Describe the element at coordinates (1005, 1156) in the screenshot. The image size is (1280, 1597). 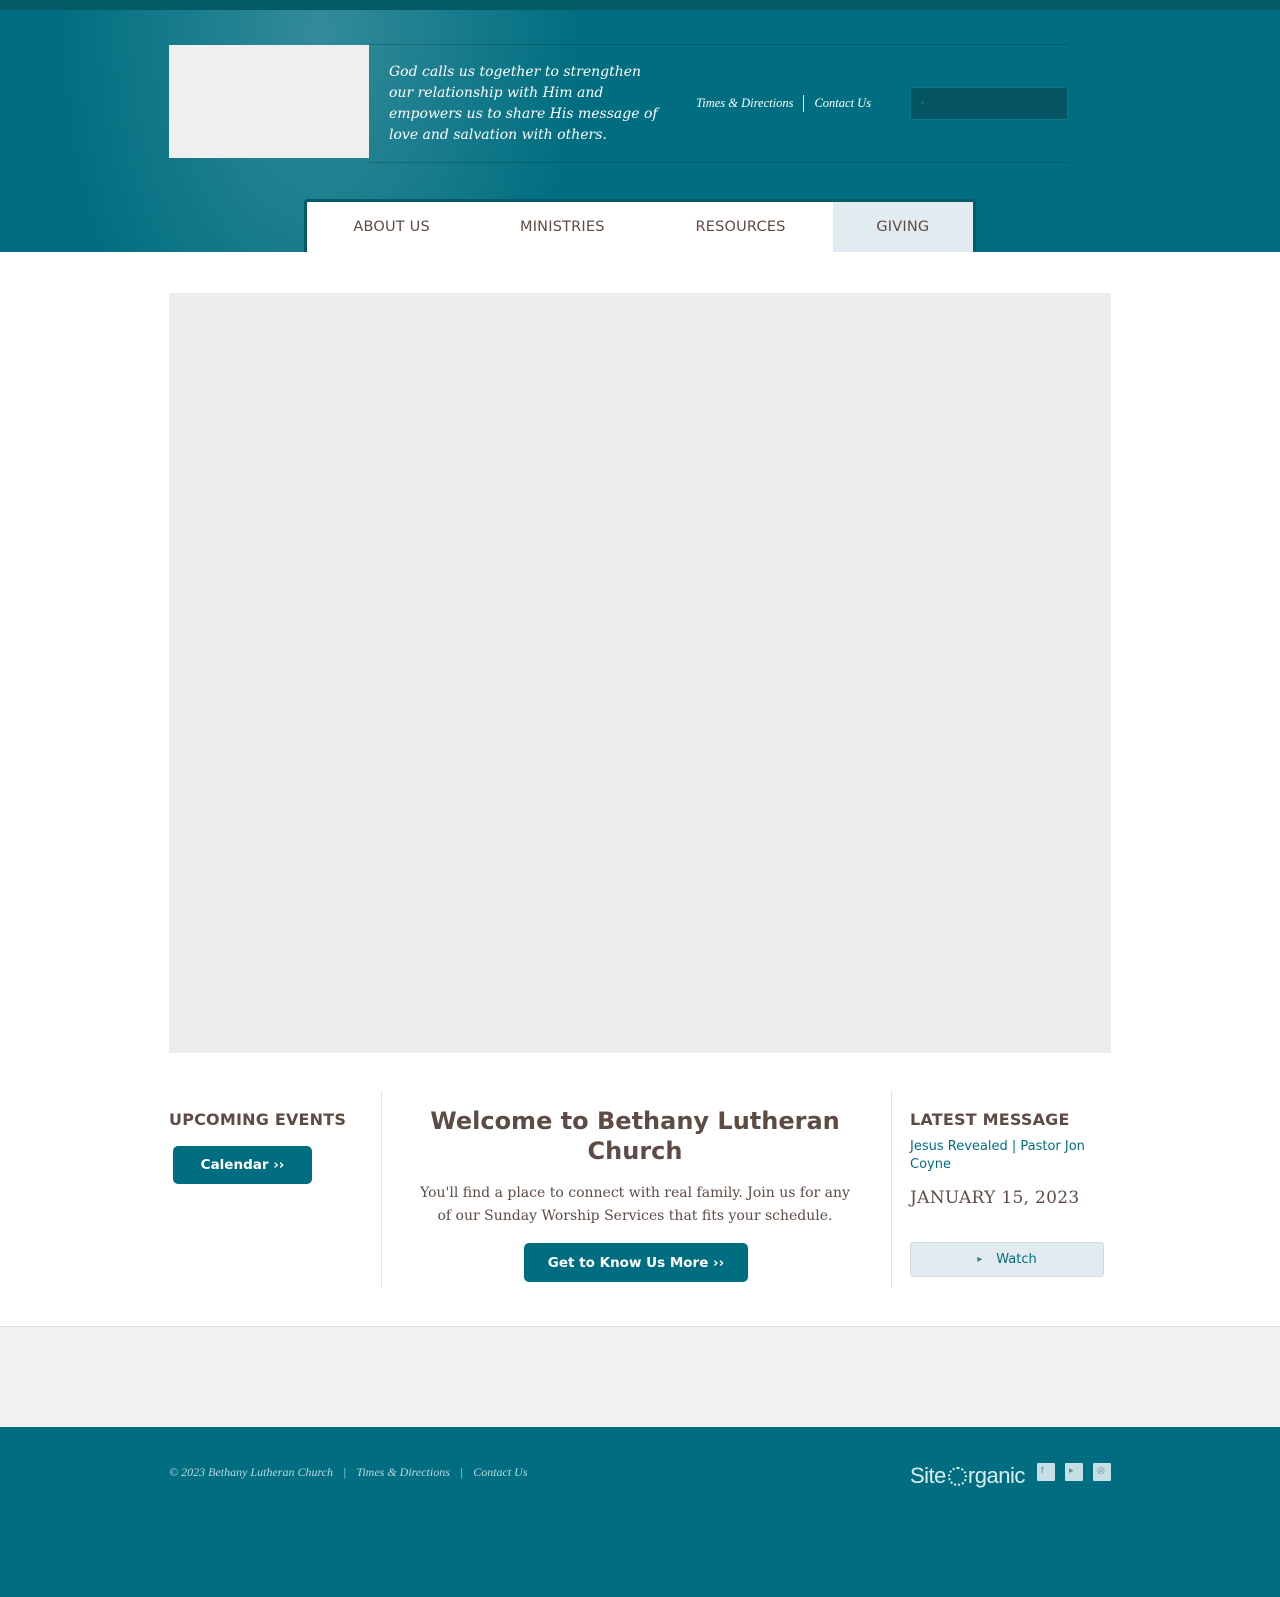
I see `message-title-link: Jesus Revealed | Pastor Jon Coyne` at that location.